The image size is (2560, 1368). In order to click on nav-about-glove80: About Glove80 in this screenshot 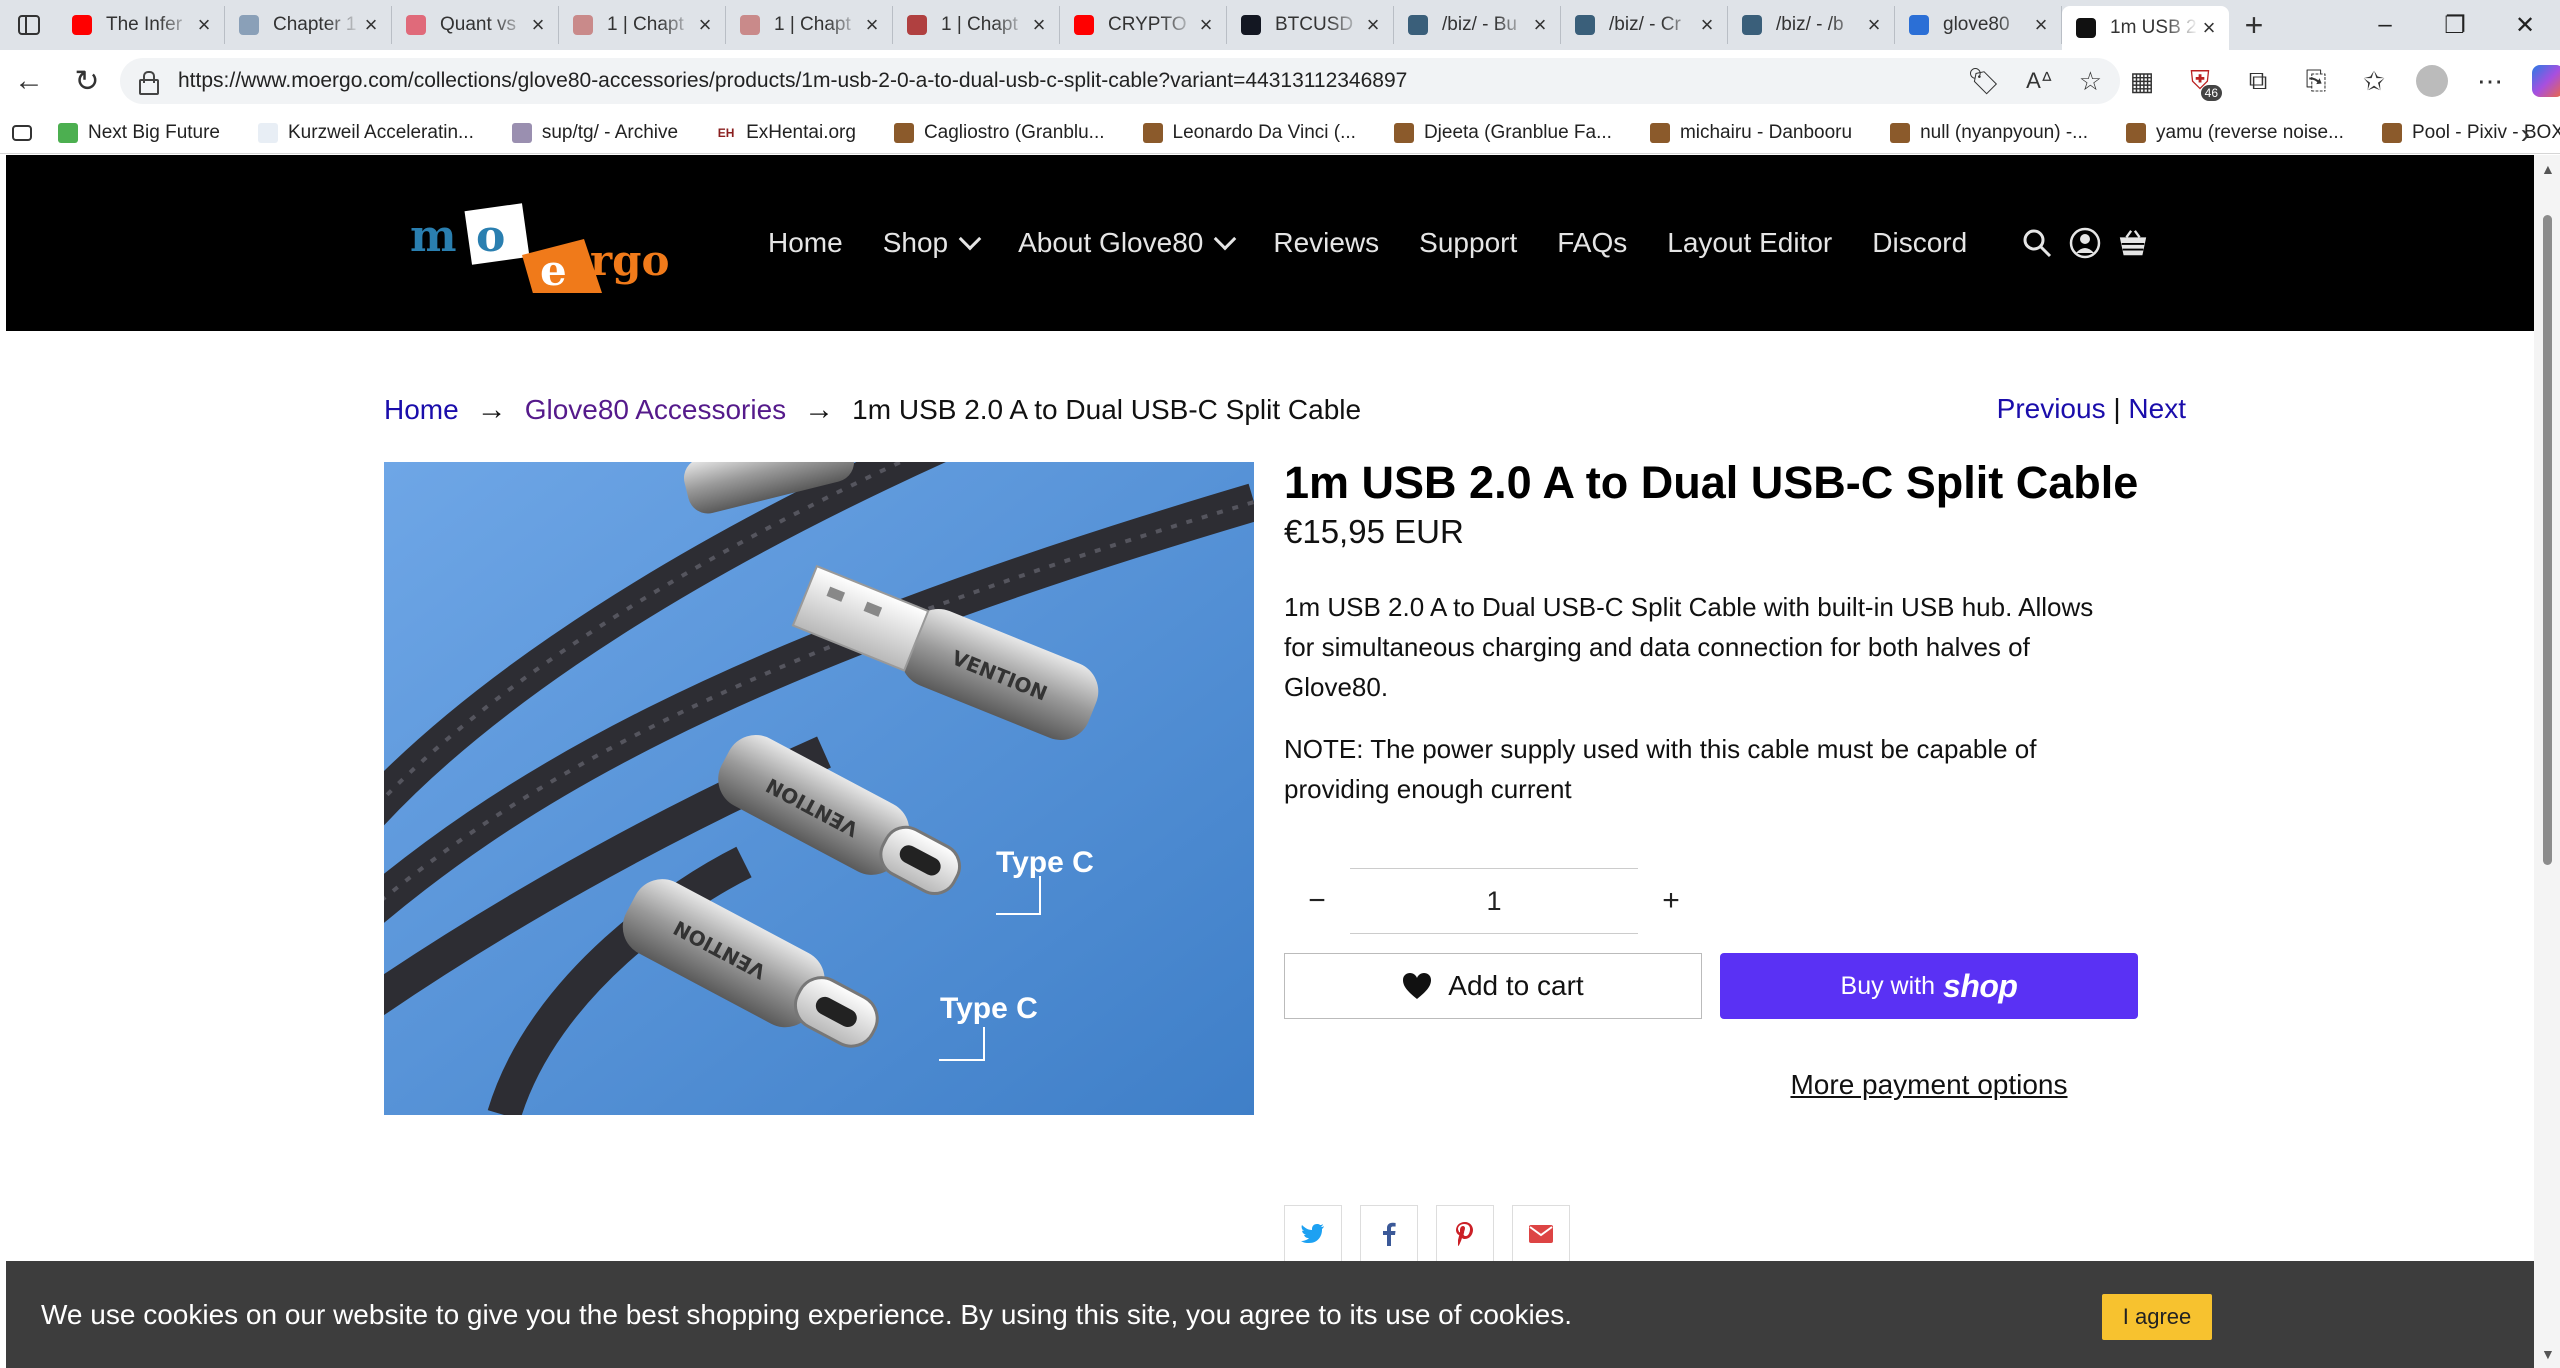, I will do `click(1127, 243)`.